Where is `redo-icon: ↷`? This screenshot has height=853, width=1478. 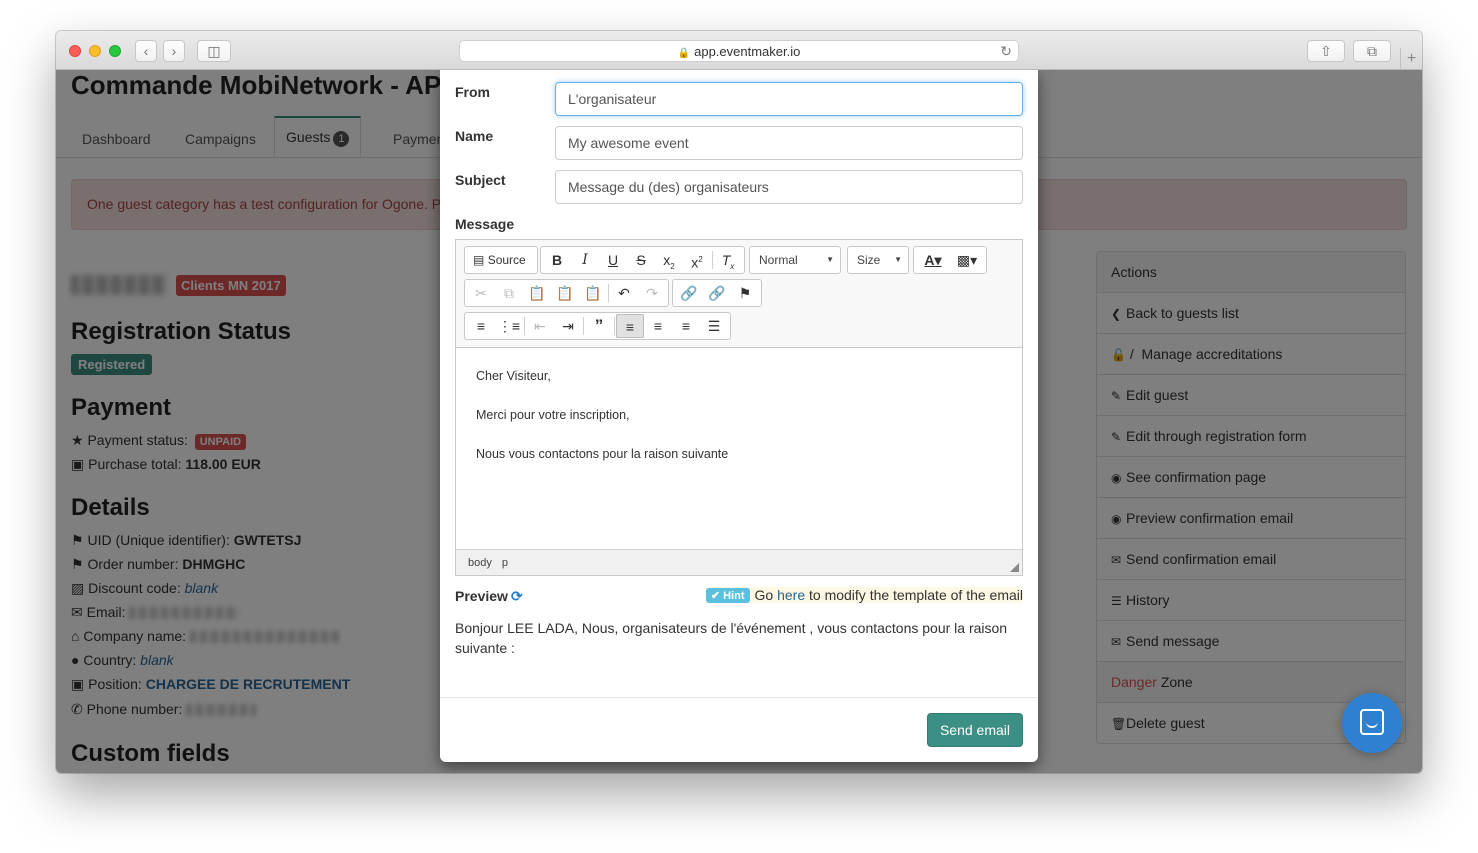
redo-icon: ↷ is located at coordinates (652, 293).